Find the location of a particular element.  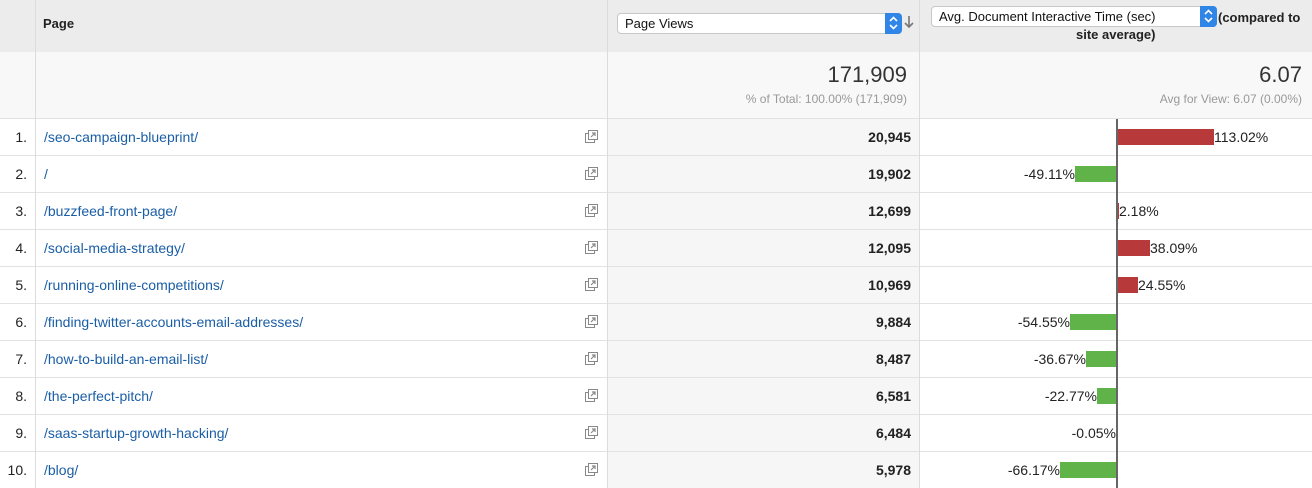

page-views-value: 20,945 is located at coordinates (889, 137).